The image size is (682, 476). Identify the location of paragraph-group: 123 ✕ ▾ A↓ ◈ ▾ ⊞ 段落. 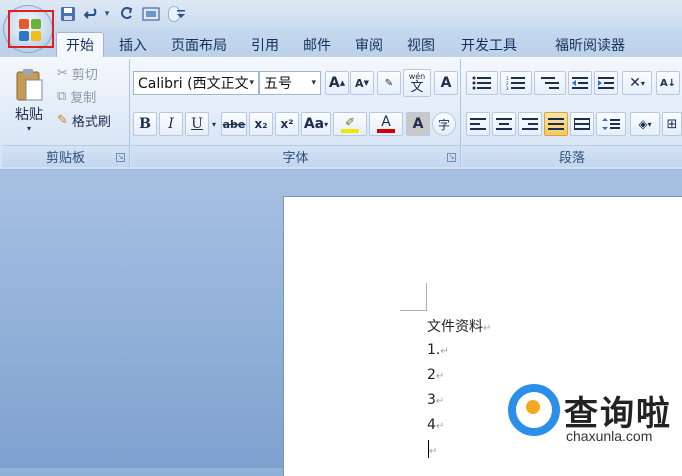
(572, 113).